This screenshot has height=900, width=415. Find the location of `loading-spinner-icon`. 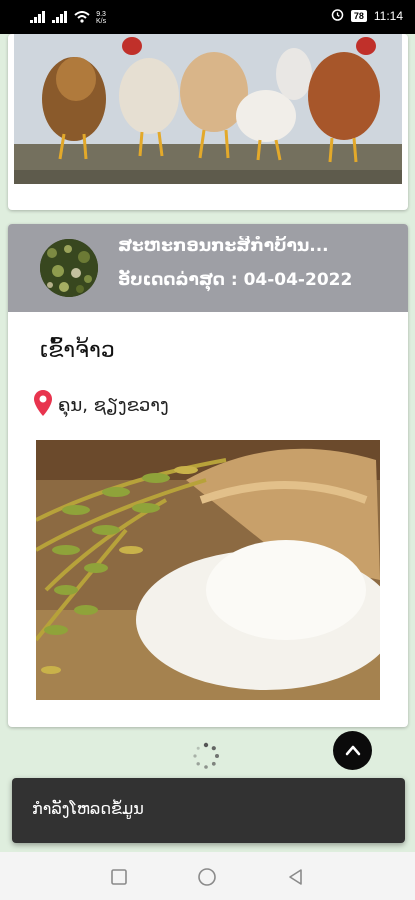

loading-spinner-icon is located at coordinates (206, 755).